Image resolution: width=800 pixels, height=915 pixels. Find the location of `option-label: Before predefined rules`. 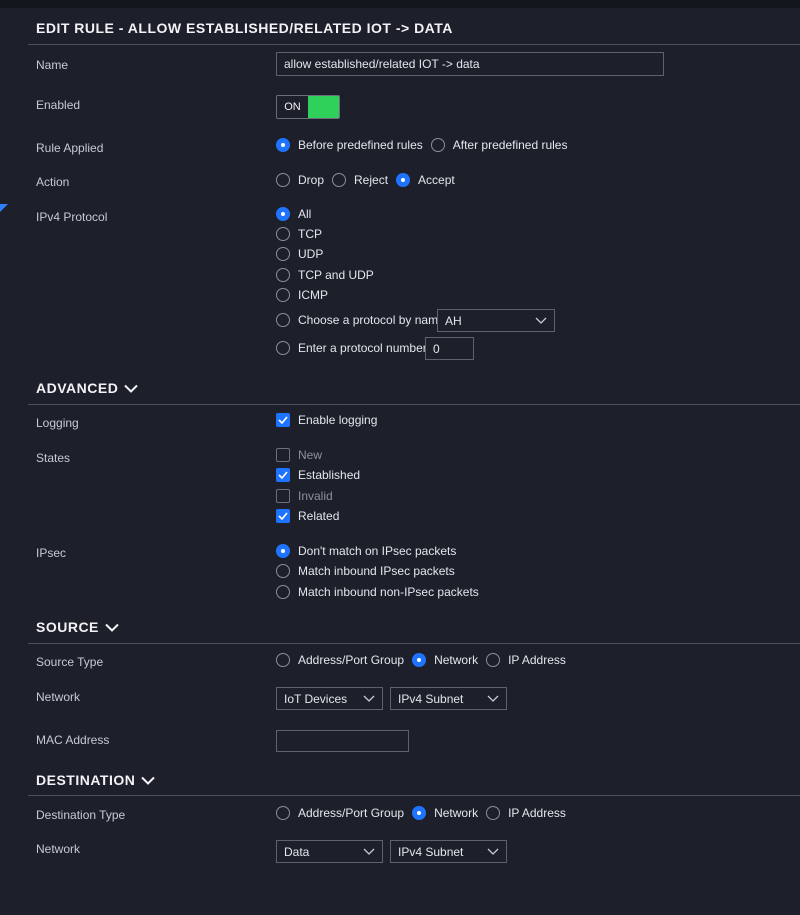

option-label: Before predefined rules is located at coordinates (360, 145).